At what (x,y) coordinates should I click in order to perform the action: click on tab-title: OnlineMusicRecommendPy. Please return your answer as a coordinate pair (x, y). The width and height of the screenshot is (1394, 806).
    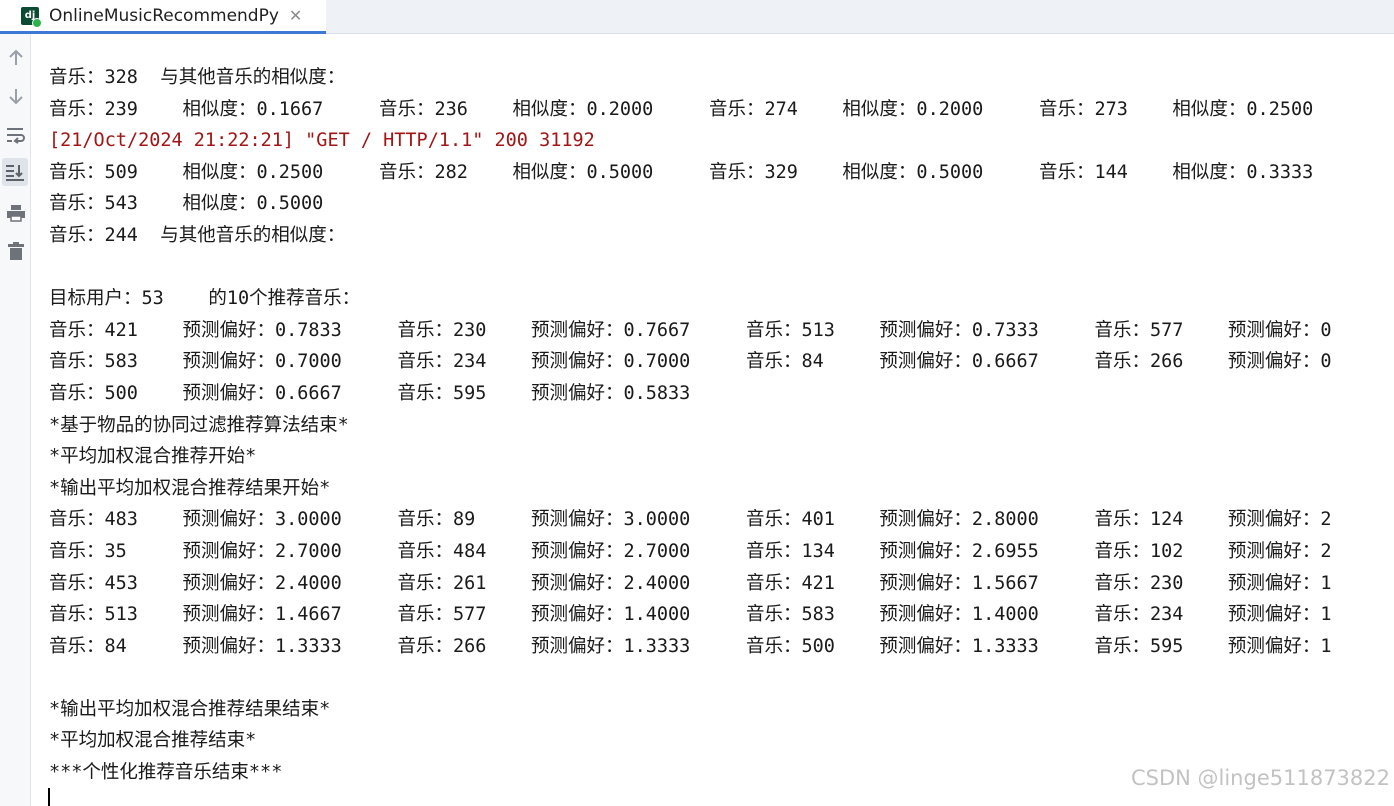
    Looking at the image, I should click on (164, 15).